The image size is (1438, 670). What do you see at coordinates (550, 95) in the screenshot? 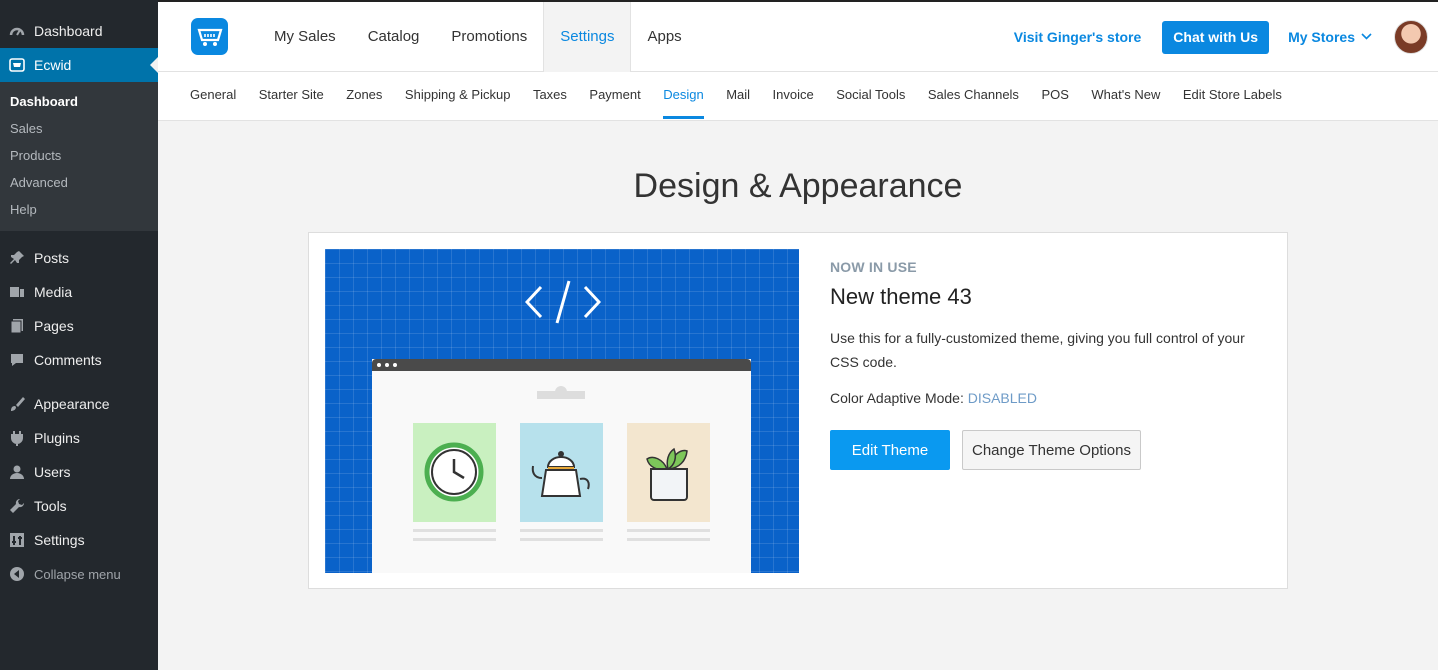
I see `subtab-taxes: Taxes` at bounding box center [550, 95].